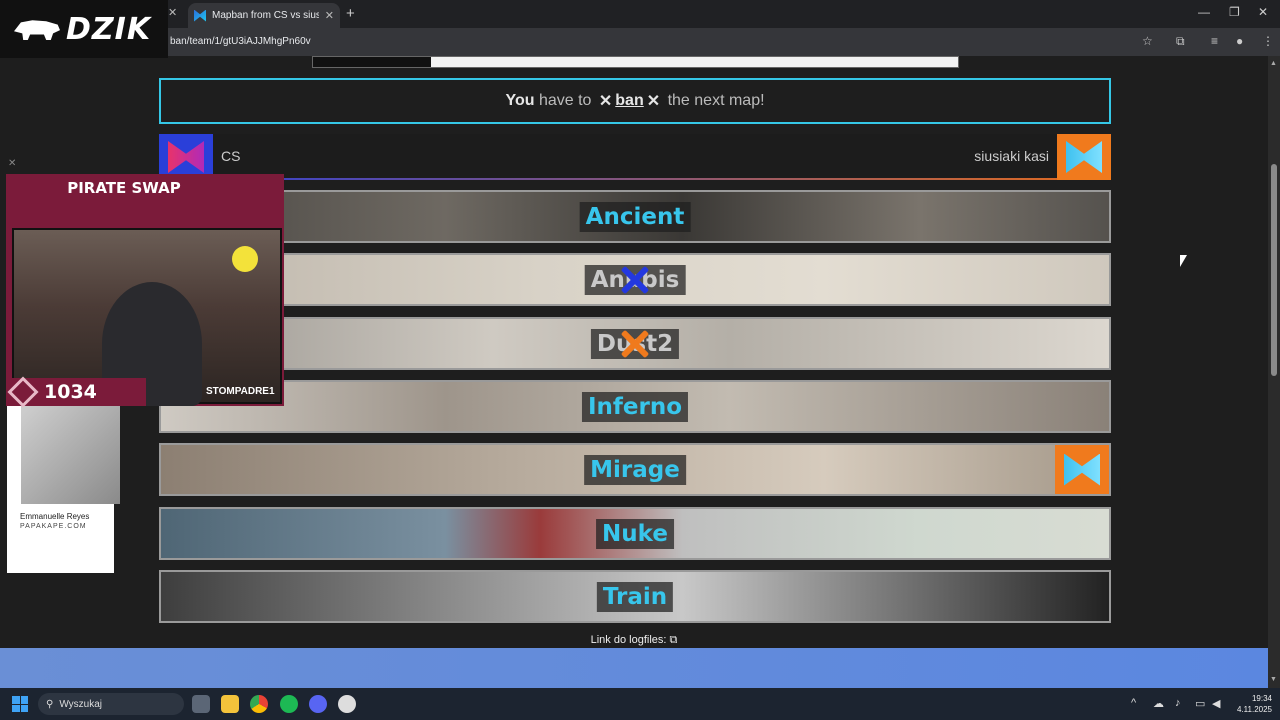 Image resolution: width=1280 pixels, height=720 pixels. Describe the element at coordinates (81, 704) in the screenshot. I see `search-placeholder: Wyszukaj` at that location.